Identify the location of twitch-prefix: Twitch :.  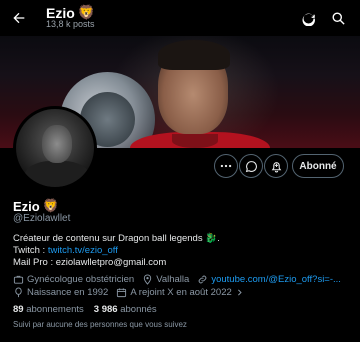
(30, 250).